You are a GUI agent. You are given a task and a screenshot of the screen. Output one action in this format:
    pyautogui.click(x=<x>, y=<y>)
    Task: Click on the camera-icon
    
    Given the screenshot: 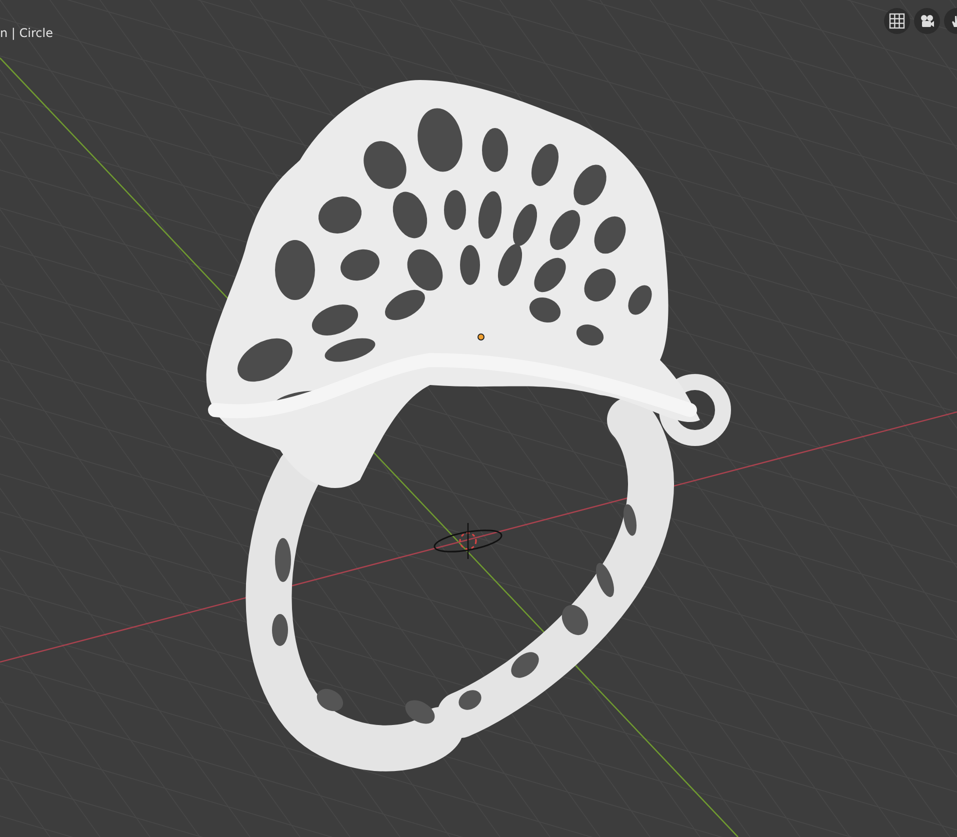 What is the action you would take?
    pyautogui.click(x=927, y=21)
    